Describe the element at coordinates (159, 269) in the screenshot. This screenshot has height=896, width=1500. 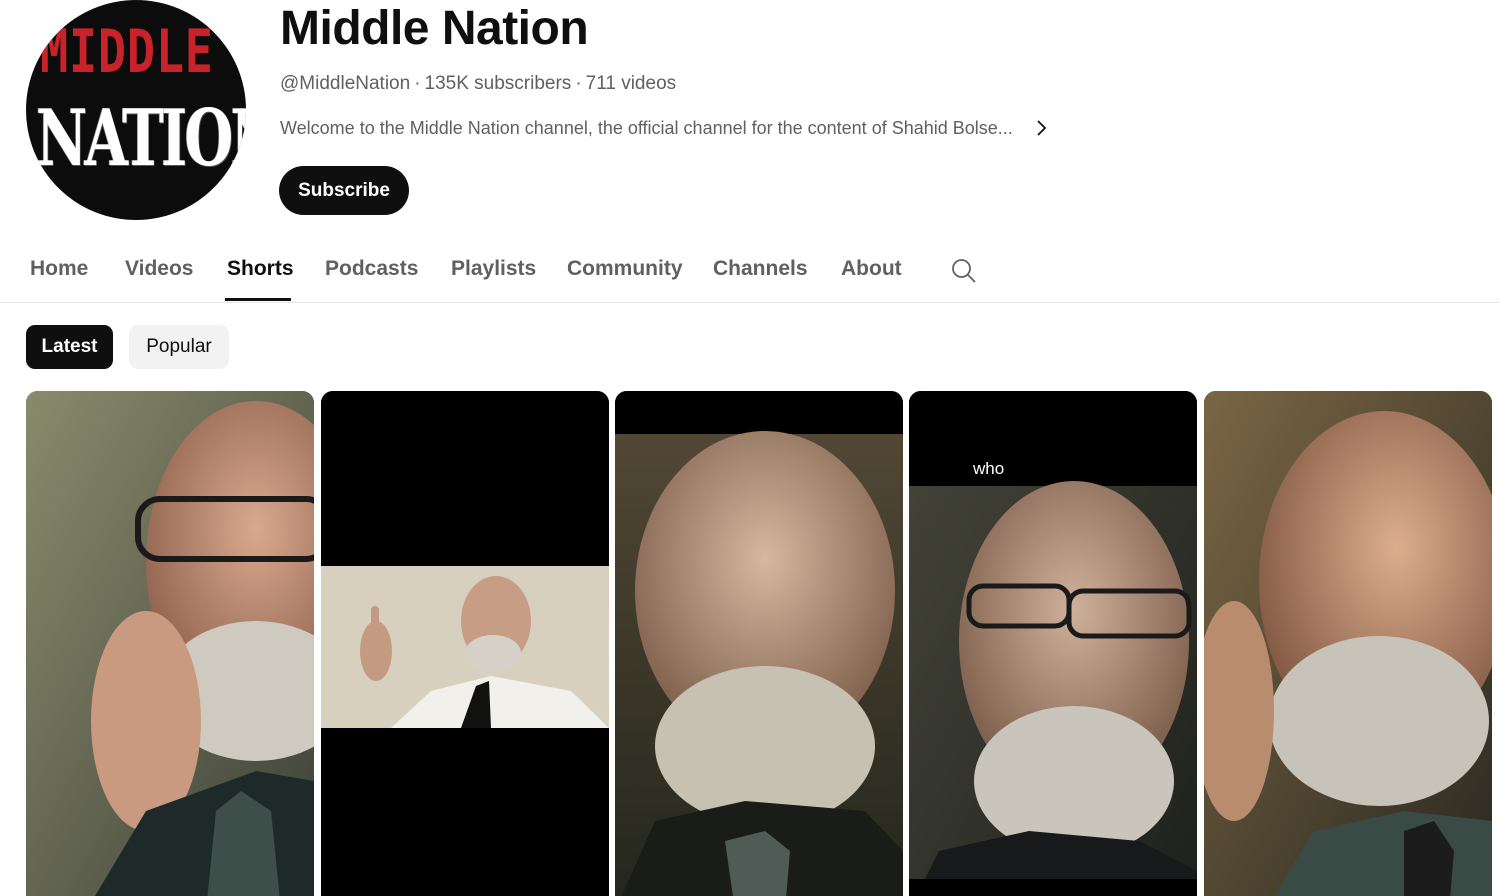
I see `tab-videos: Videos` at that location.